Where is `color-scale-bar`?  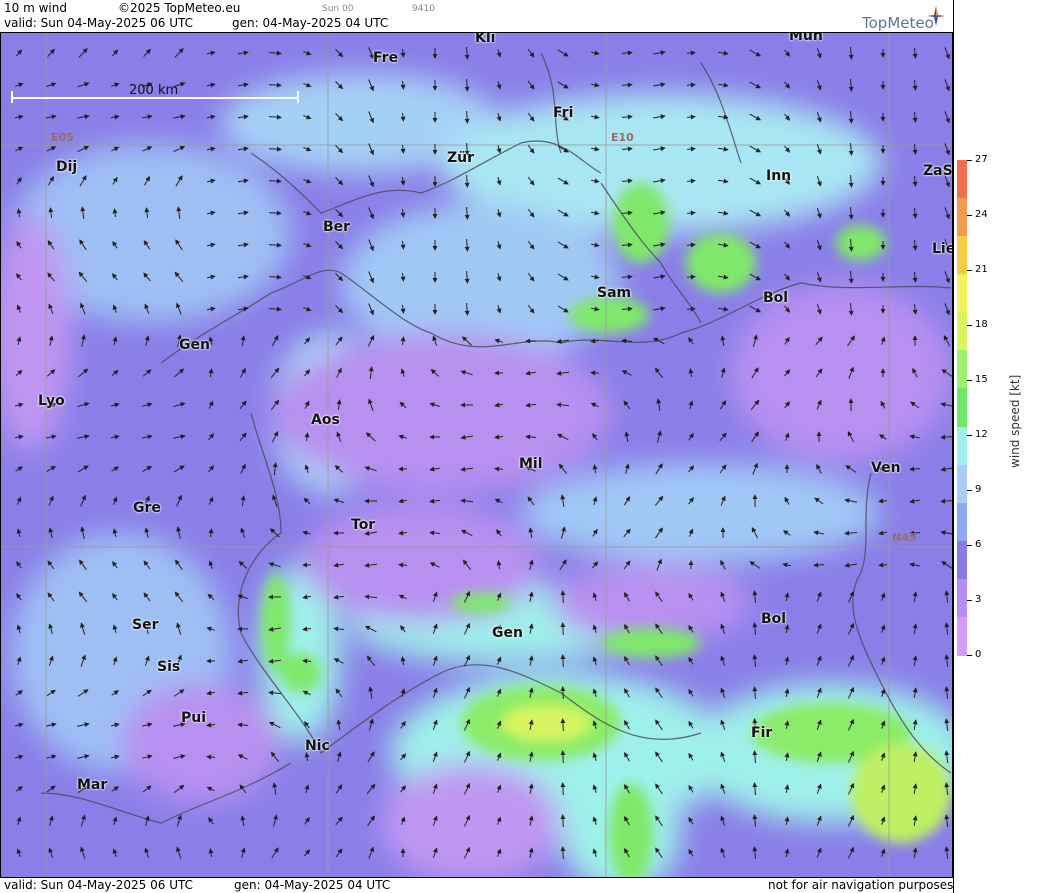
color-scale-bar is located at coordinates (962, 408).